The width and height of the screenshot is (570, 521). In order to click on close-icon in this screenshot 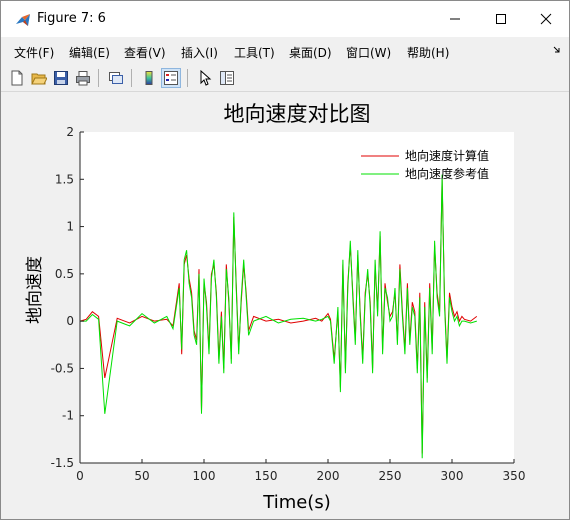, I will do `click(546, 19)`.